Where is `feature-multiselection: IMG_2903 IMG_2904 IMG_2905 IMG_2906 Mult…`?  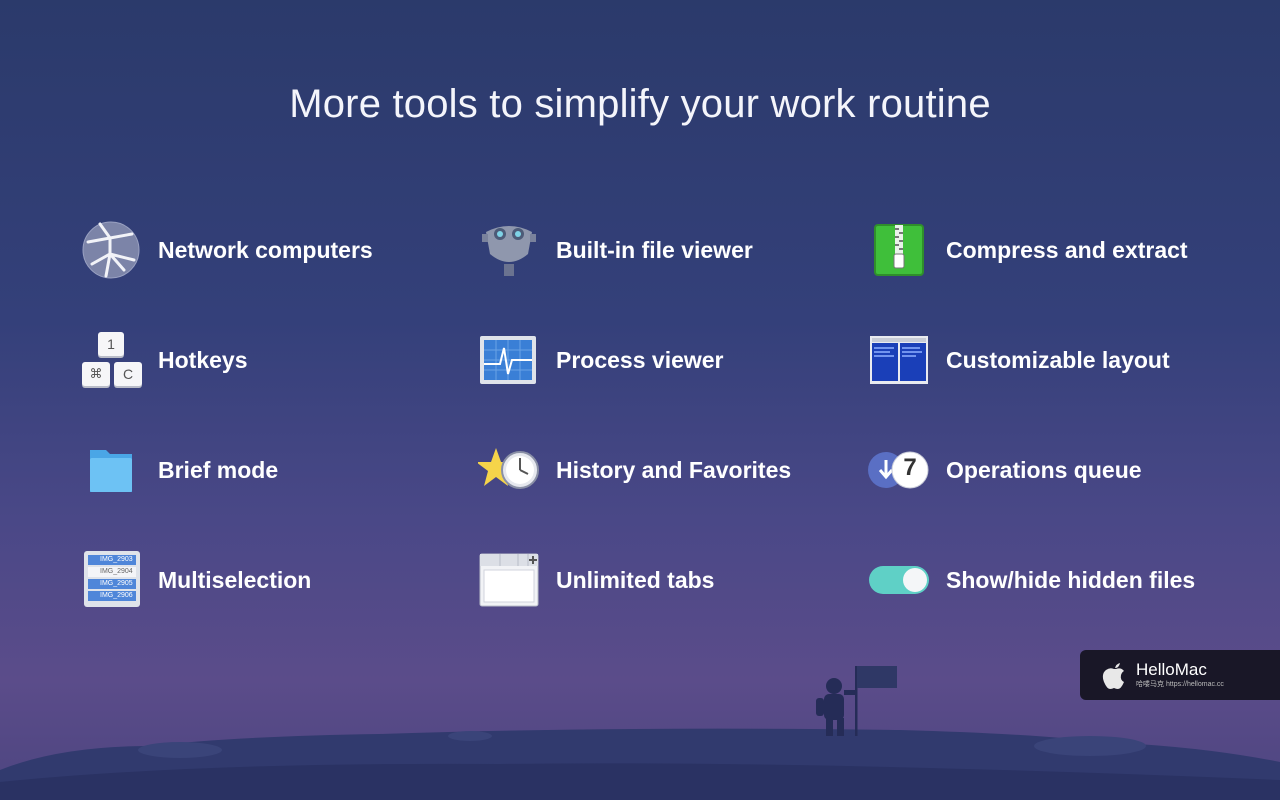
feature-multiselection: IMG_2903 IMG_2904 IMG_2905 IMG_2906 Mult… is located at coordinates (195, 580).